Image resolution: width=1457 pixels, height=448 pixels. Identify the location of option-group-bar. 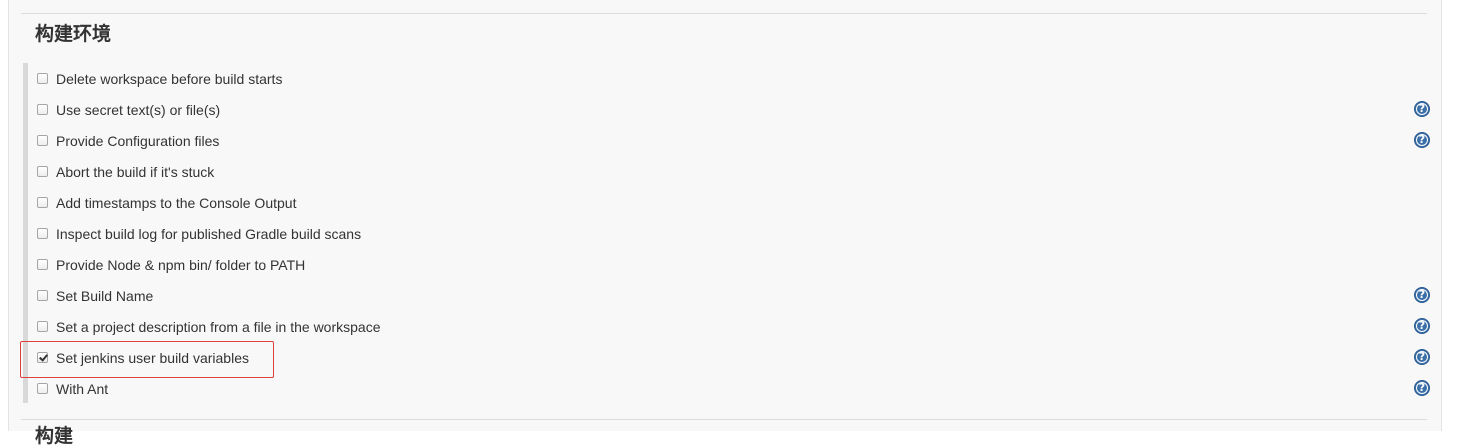
(25, 233).